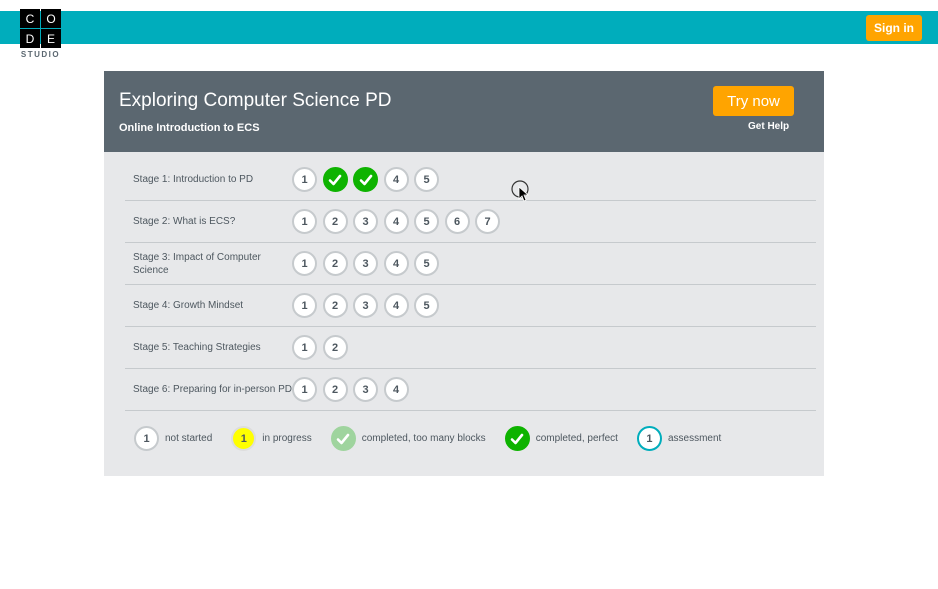 This screenshot has height=589, width=938. I want to click on sign-in-button: Sign in, so click(894, 28).